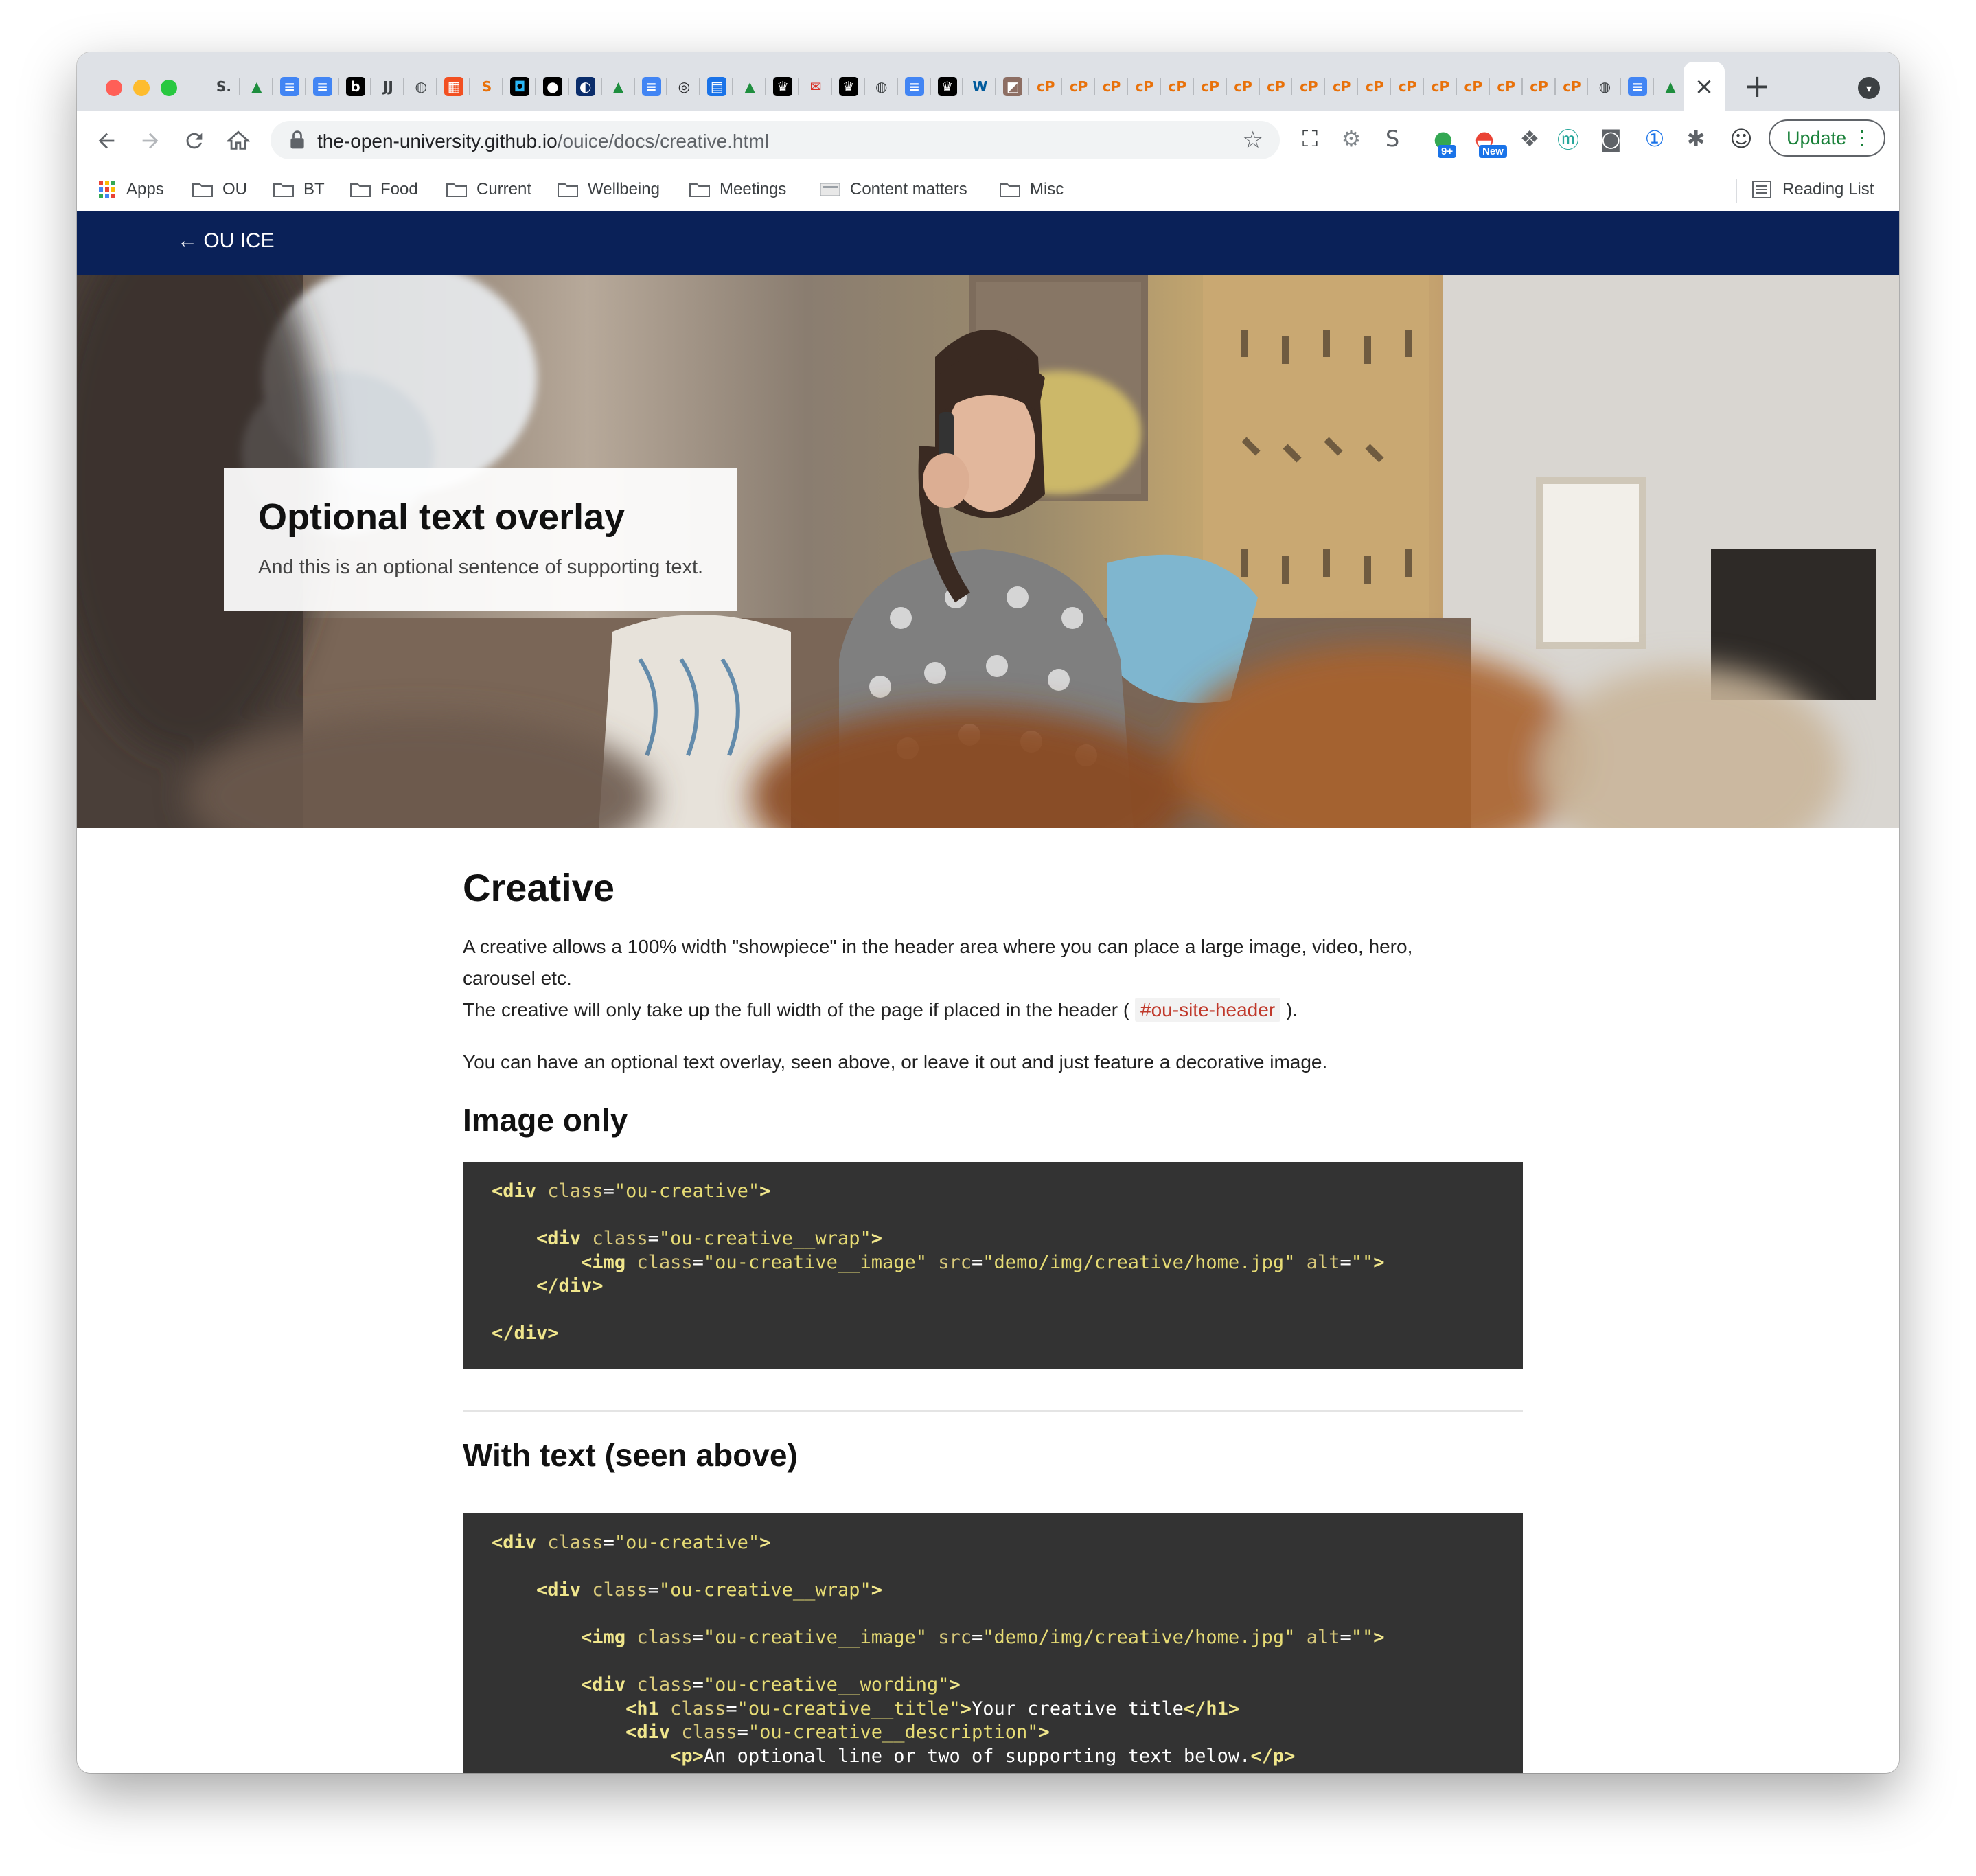 The height and width of the screenshot is (1876, 1976). I want to click on browser-tab: ◐, so click(585, 86).